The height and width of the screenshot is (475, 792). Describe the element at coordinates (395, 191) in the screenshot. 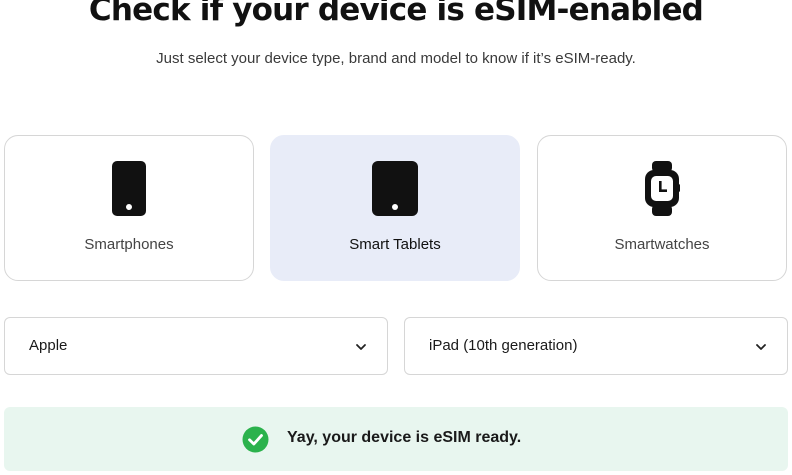

I see `tablet-icon` at that location.